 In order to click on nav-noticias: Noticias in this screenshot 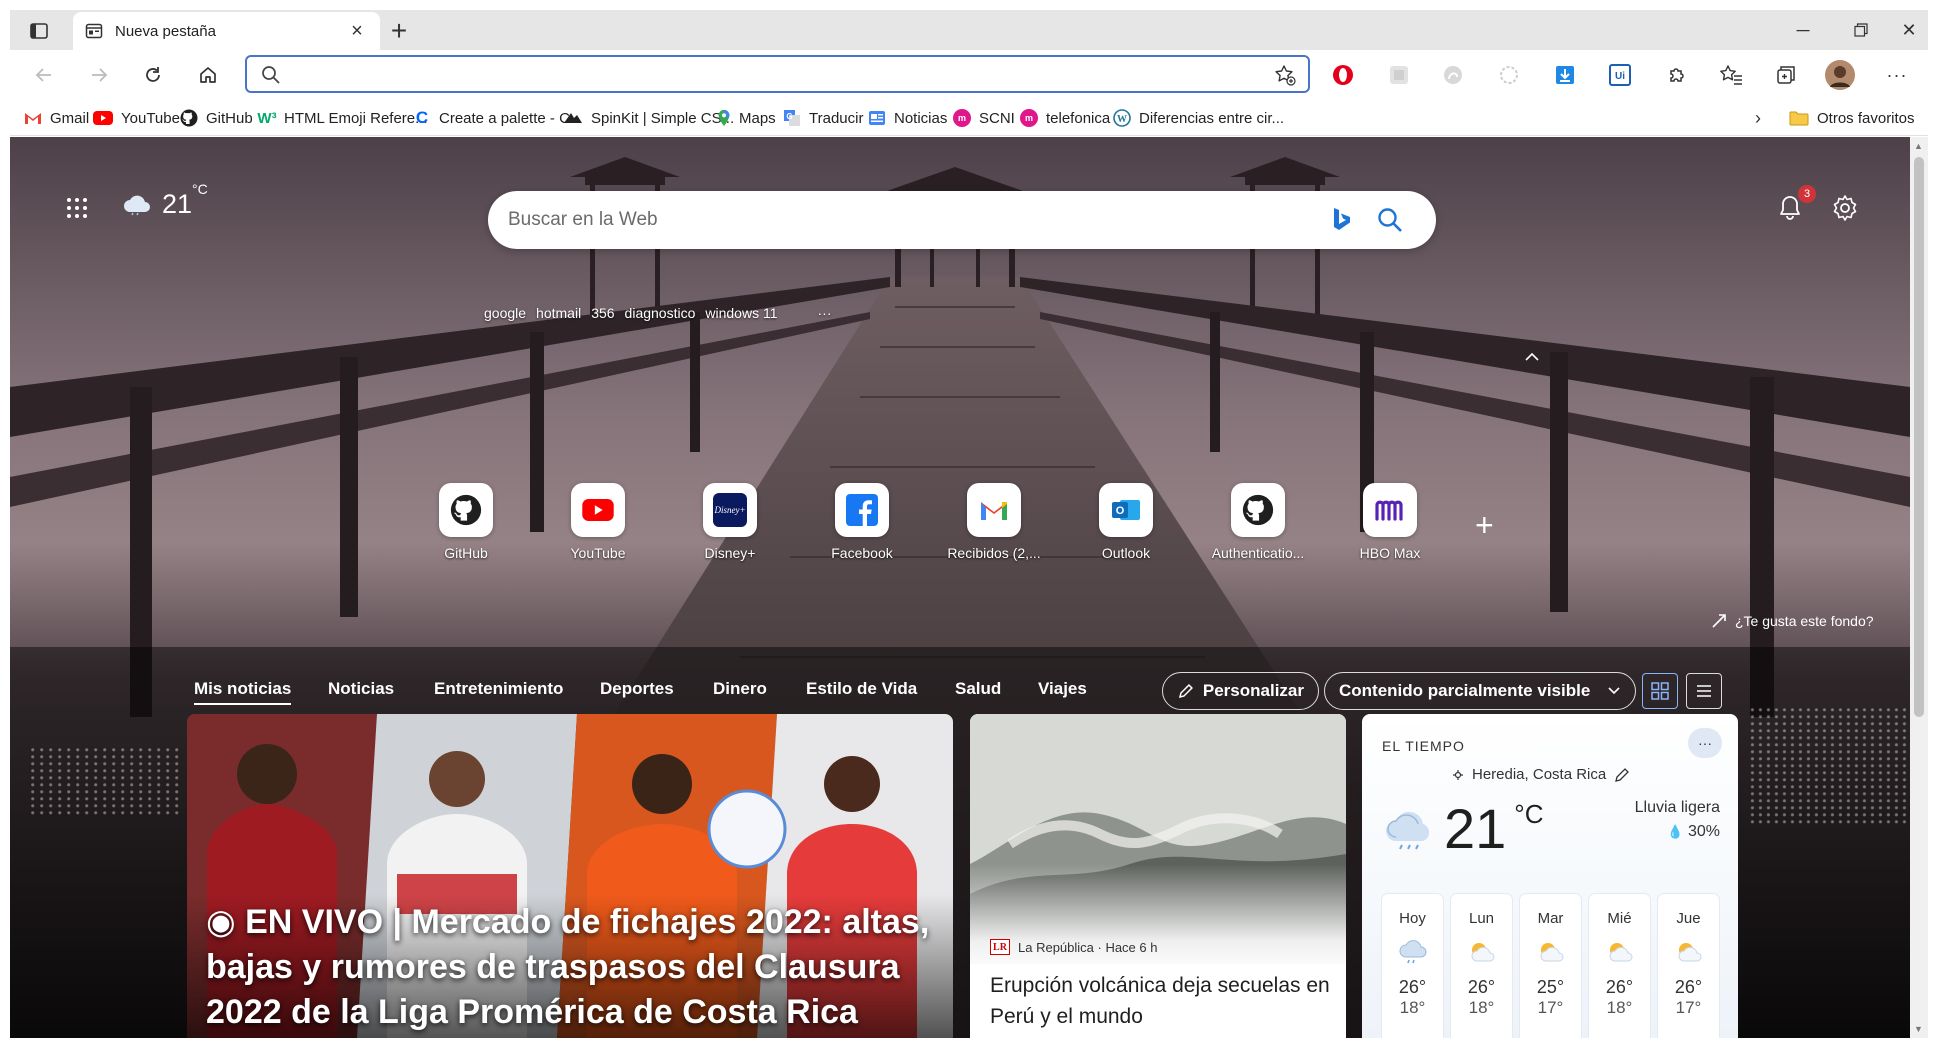, I will do `click(361, 689)`.